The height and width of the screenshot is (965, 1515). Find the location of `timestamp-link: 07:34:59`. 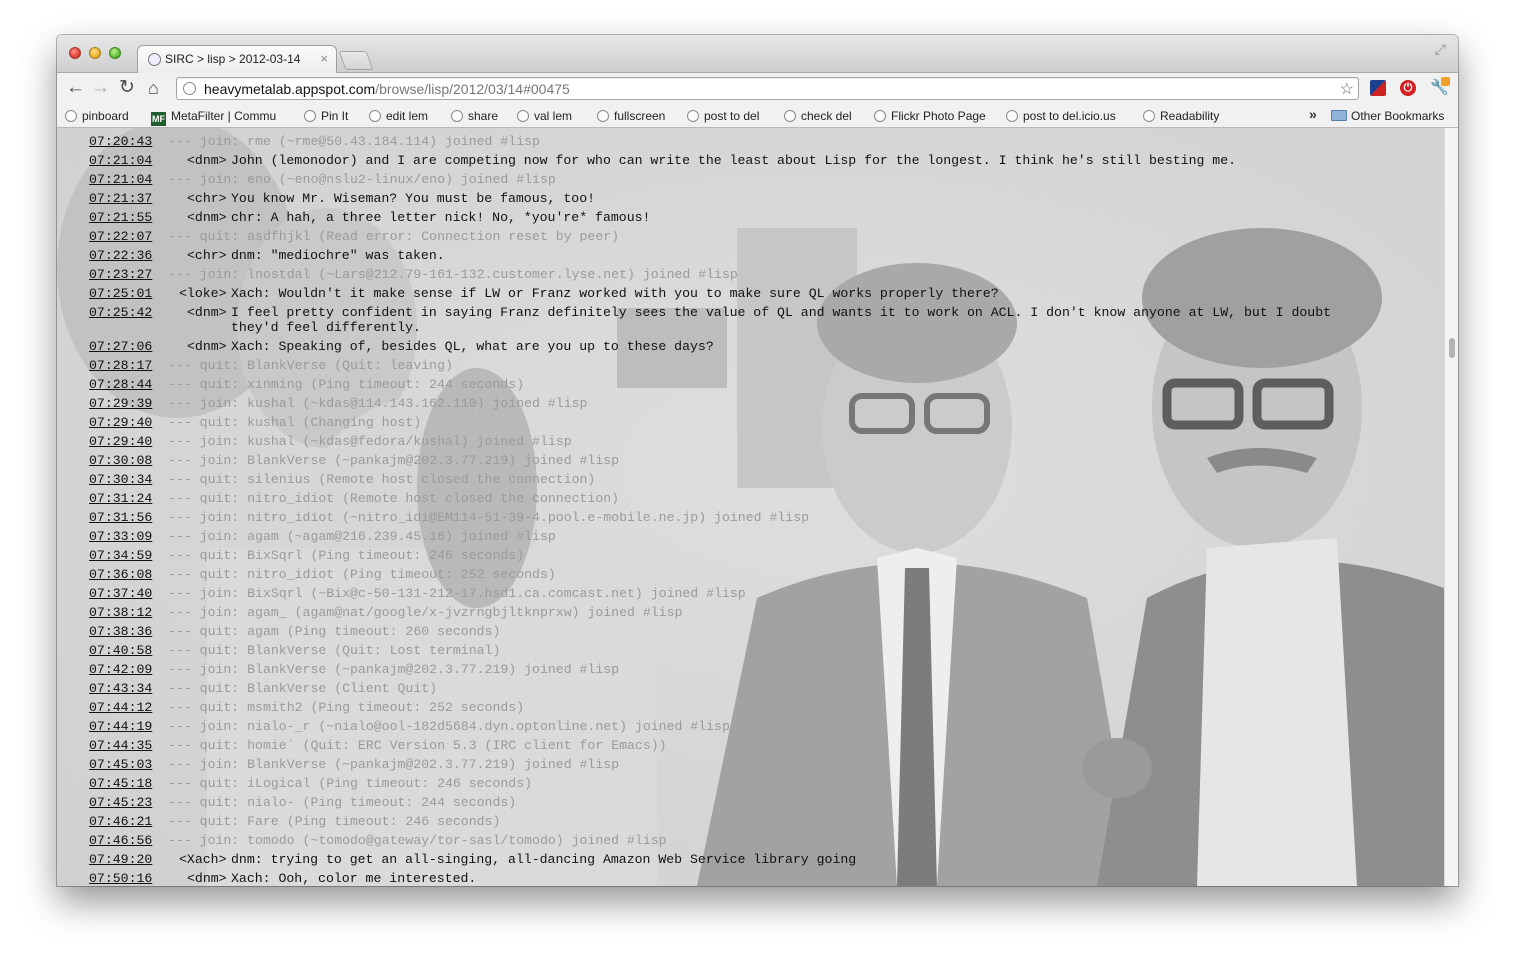

timestamp-link: 07:34:59 is located at coordinates (120, 555).